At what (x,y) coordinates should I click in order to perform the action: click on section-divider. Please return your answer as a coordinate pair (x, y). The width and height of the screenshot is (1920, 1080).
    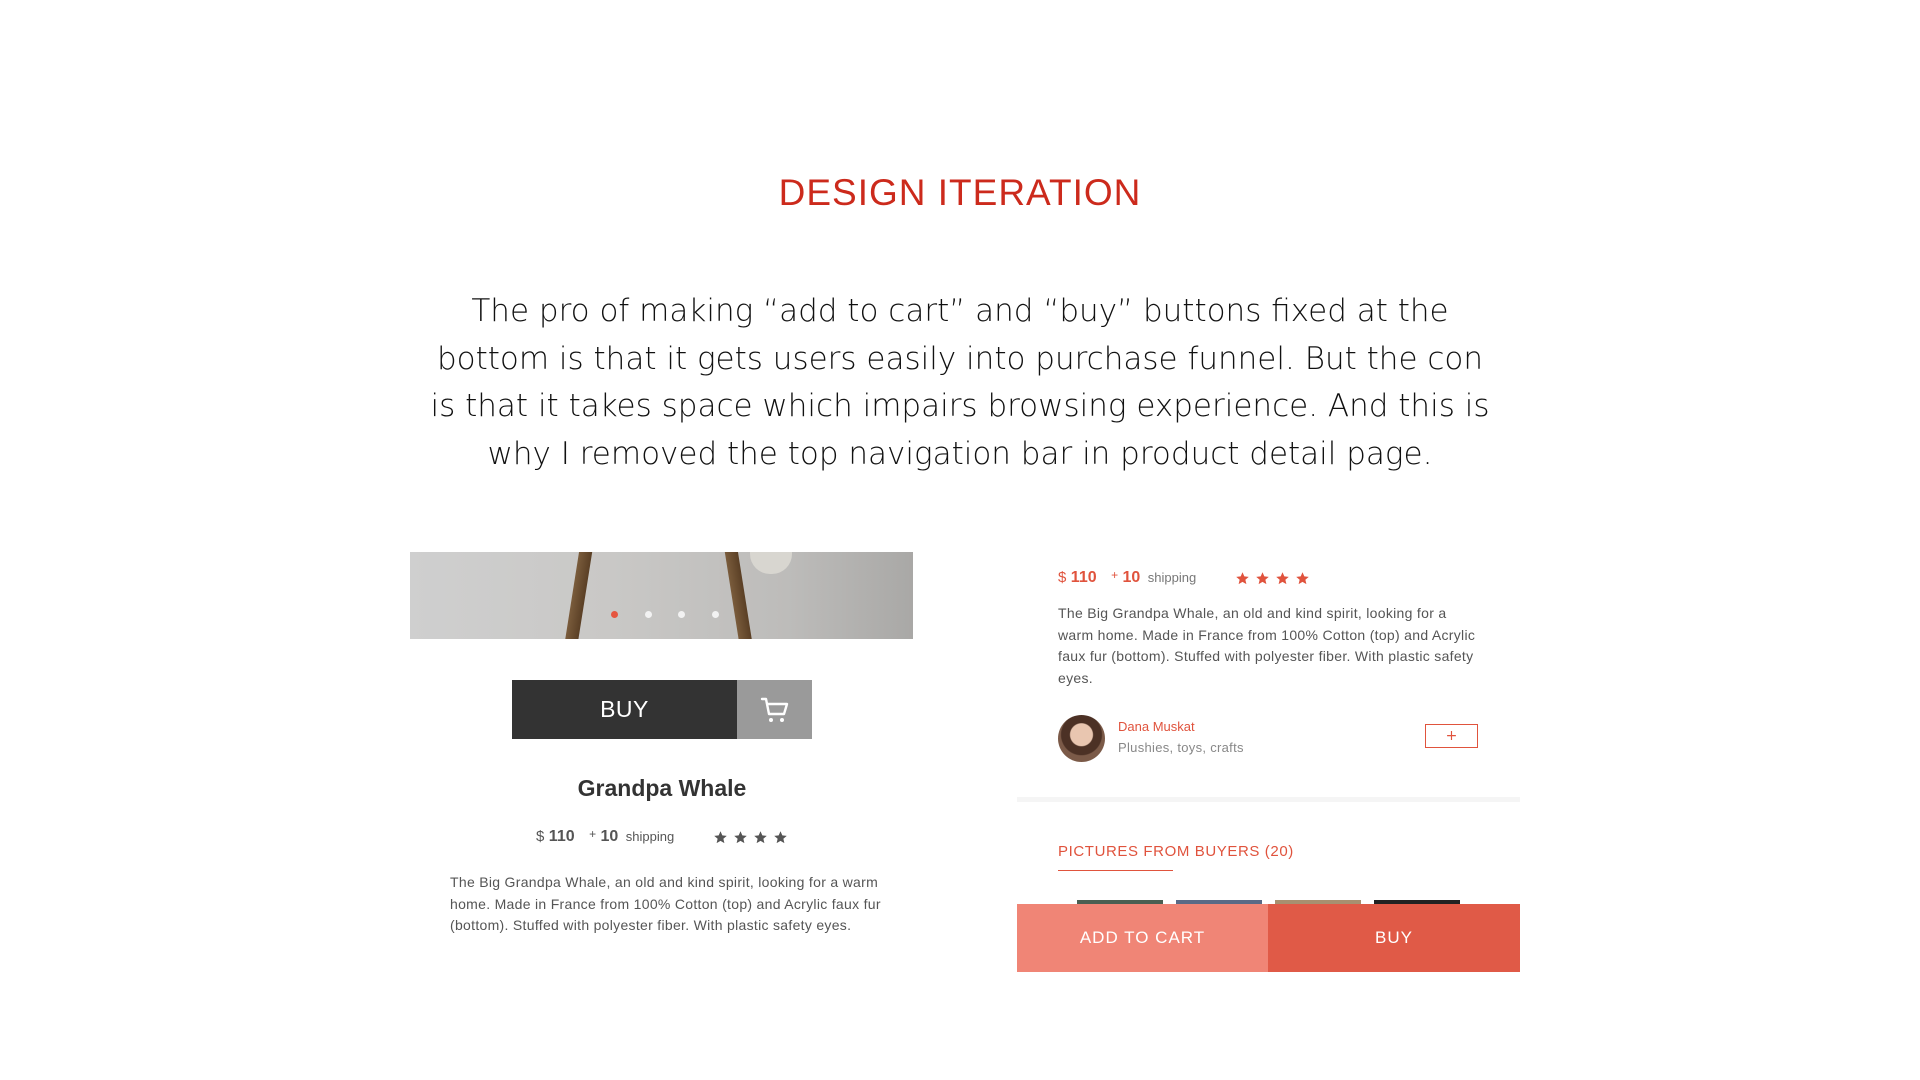
    Looking at the image, I should click on (1268, 799).